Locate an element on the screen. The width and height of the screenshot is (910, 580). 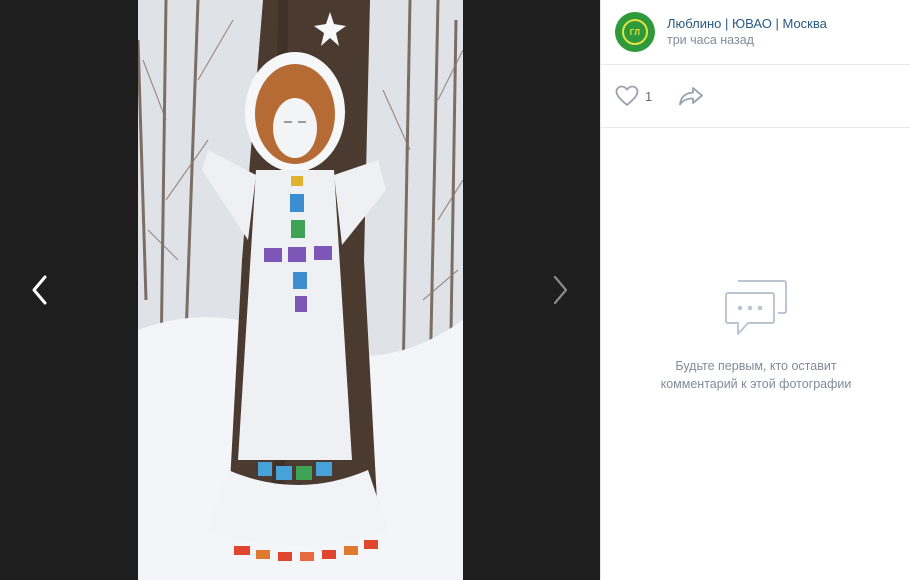
next-photo-button is located at coordinates (560, 290).